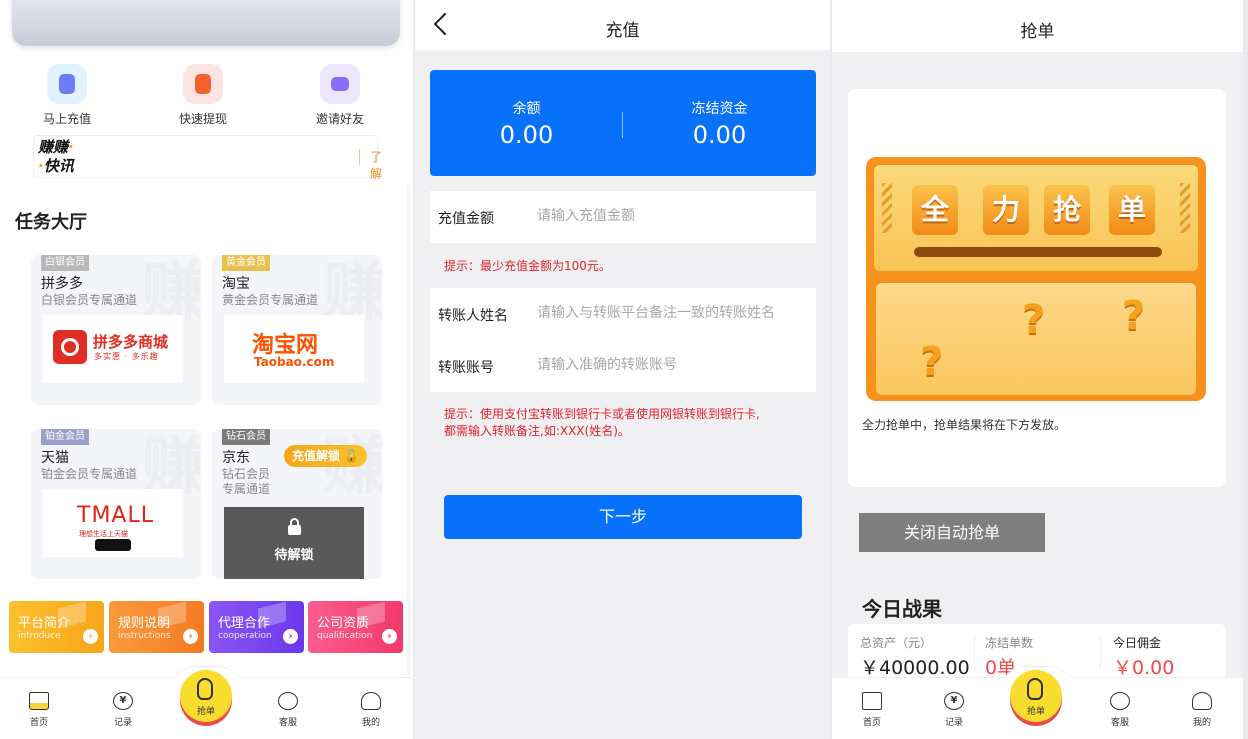 This screenshot has width=1248, height=739. I want to click on task-name: 拼多多, so click(62, 284).